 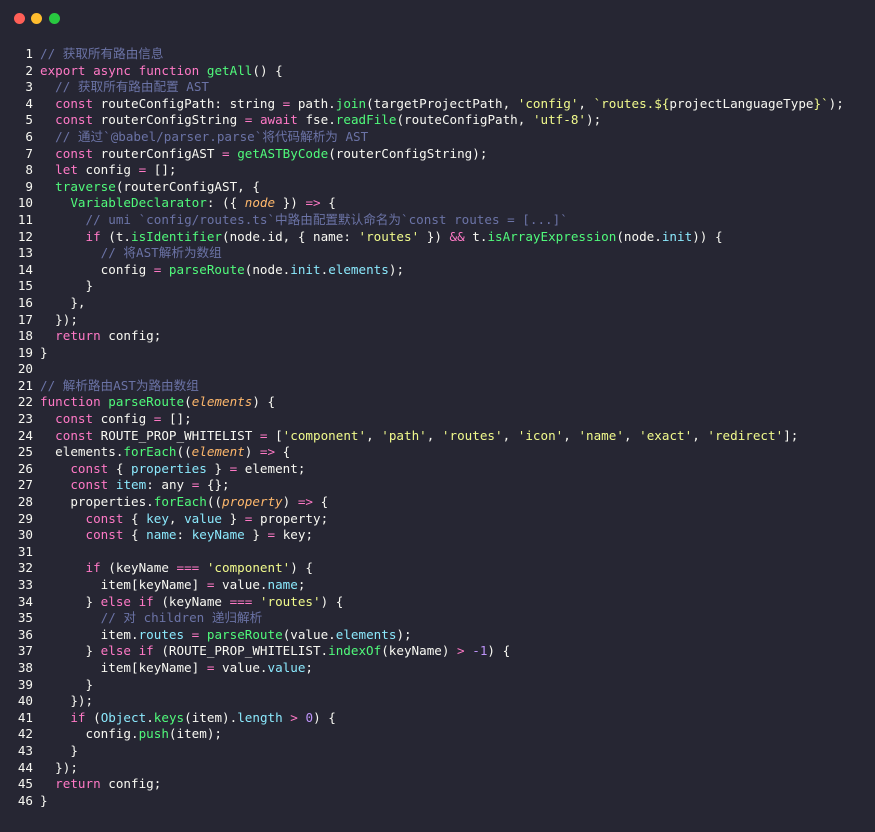 What do you see at coordinates (480, 651) in the screenshot?
I see `code-token: -1` at bounding box center [480, 651].